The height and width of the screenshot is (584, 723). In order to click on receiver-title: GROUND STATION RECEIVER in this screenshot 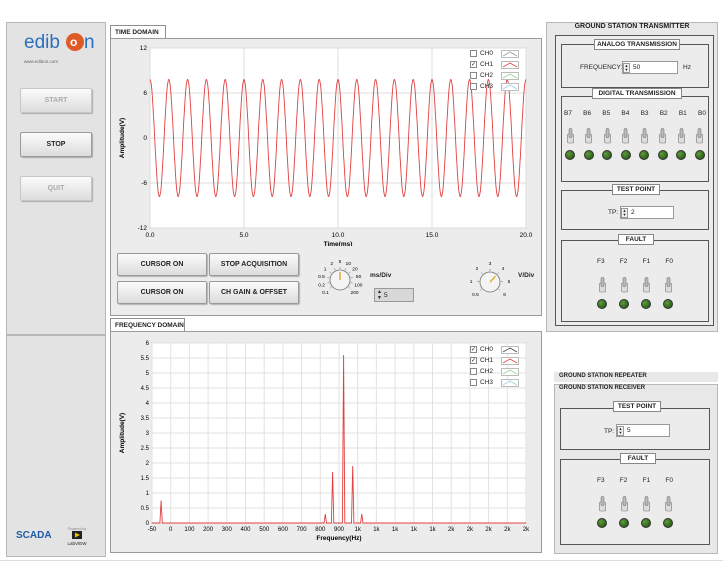, I will do `click(602, 388)`.